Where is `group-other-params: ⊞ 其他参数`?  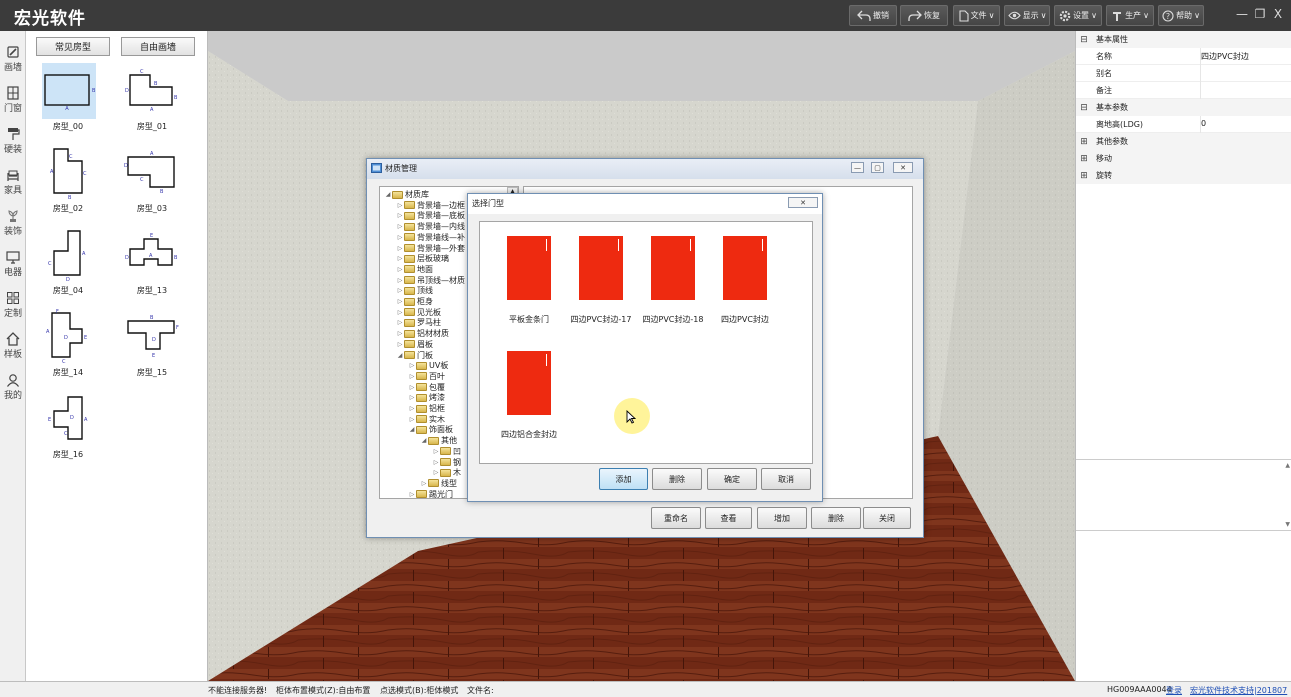
group-other-params: ⊞ 其他参数 is located at coordinates (1183, 141).